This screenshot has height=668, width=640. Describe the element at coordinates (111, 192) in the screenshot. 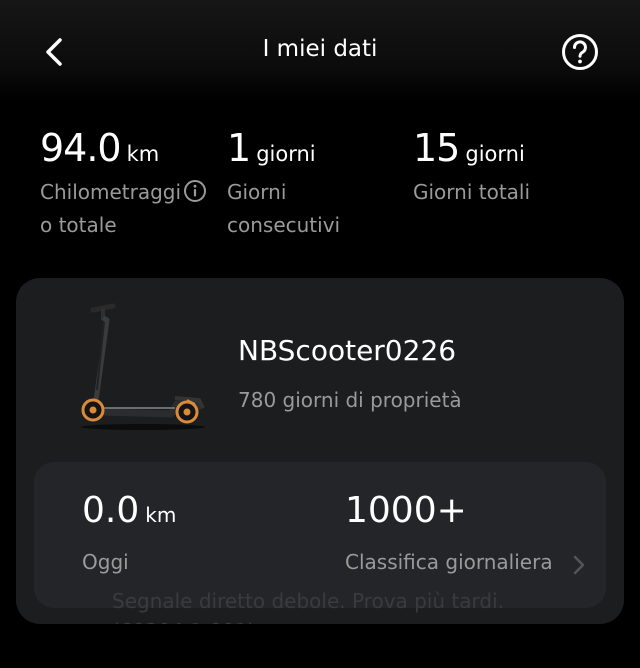

I see `total-mileage-label-line1: Chilometraggi` at that location.